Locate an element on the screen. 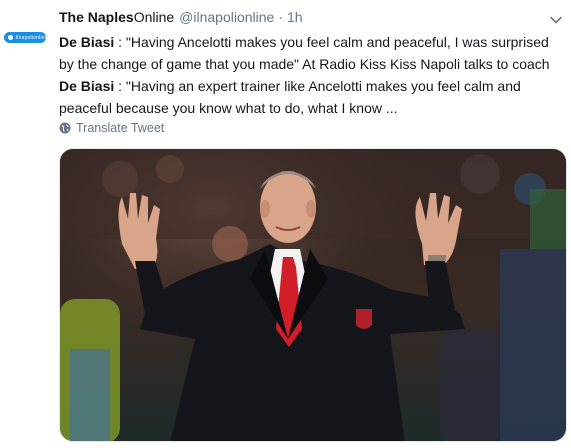  mention-biasi: Biasi is located at coordinates (97, 86).